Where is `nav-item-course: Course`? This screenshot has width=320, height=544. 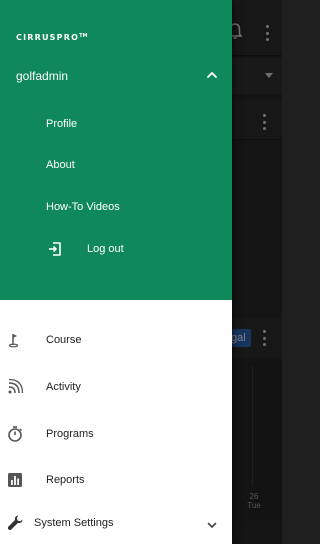
nav-item-course: Course is located at coordinates (116, 340).